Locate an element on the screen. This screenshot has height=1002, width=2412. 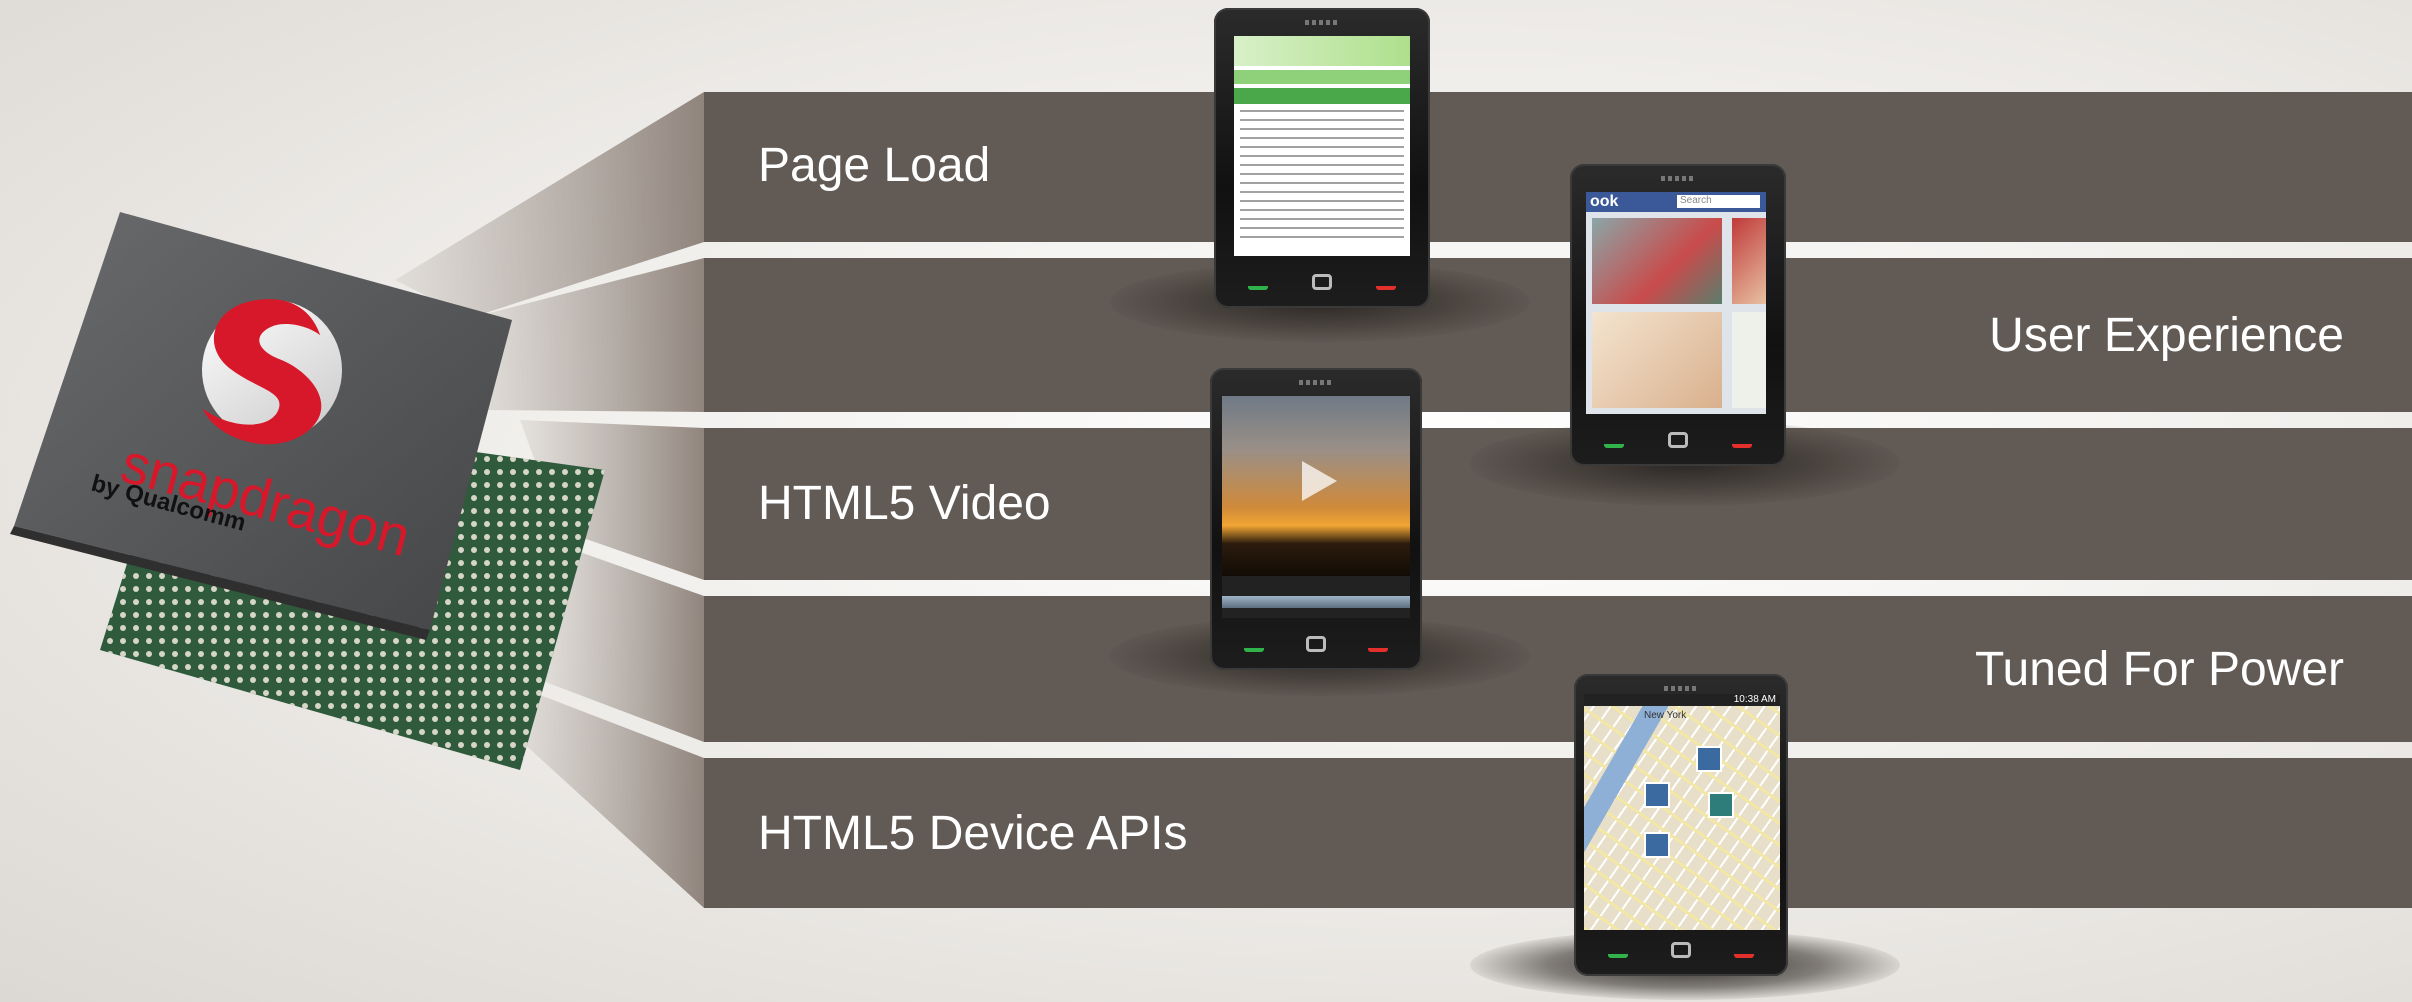
phone-screen-web is located at coordinates (1322, 146).